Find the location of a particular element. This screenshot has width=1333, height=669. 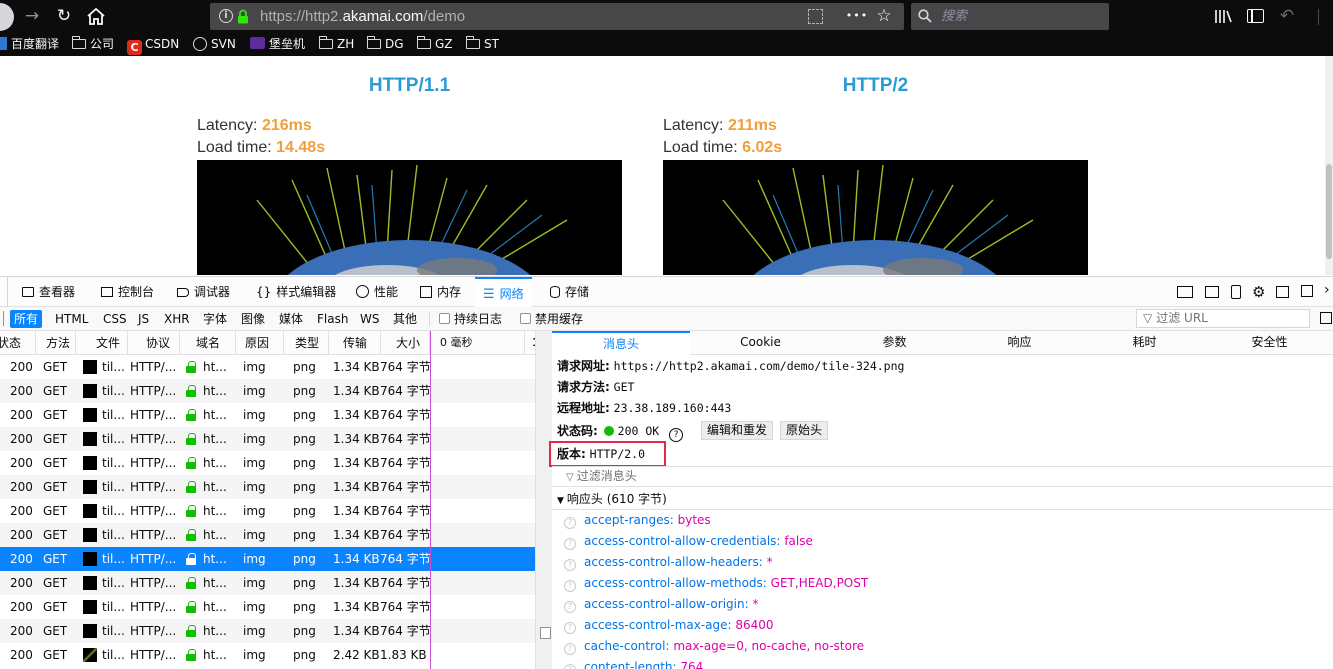

reload-icon: ↻ is located at coordinates (64, 16).